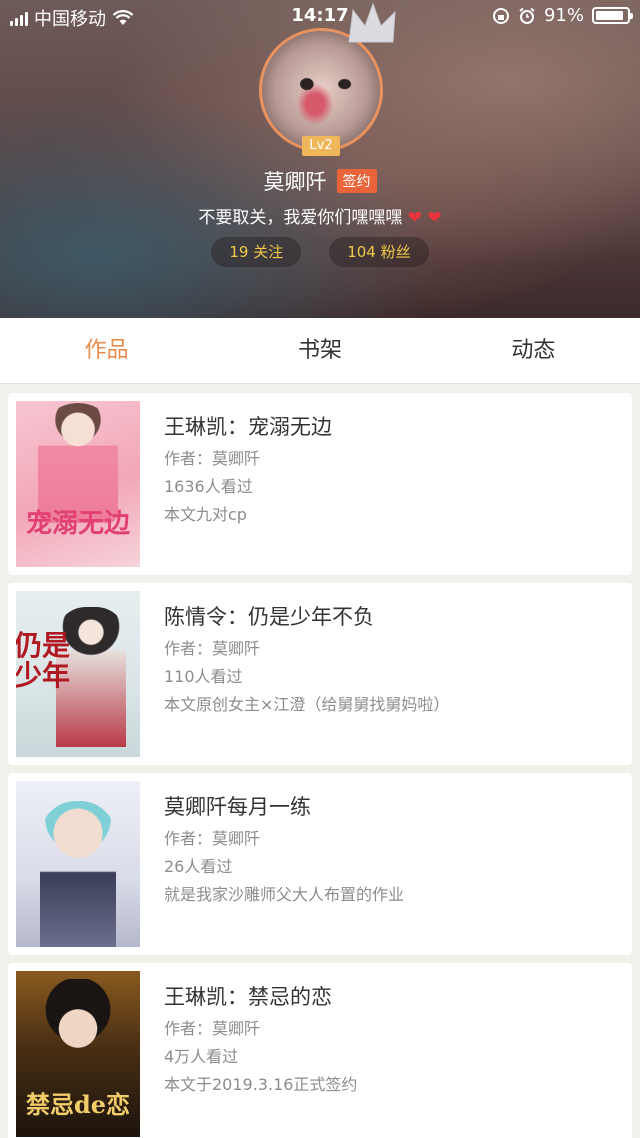 The height and width of the screenshot is (1138, 640). Describe the element at coordinates (261, 1084) in the screenshot. I see `work-description: 本文于2019.3.16正式签约` at that location.